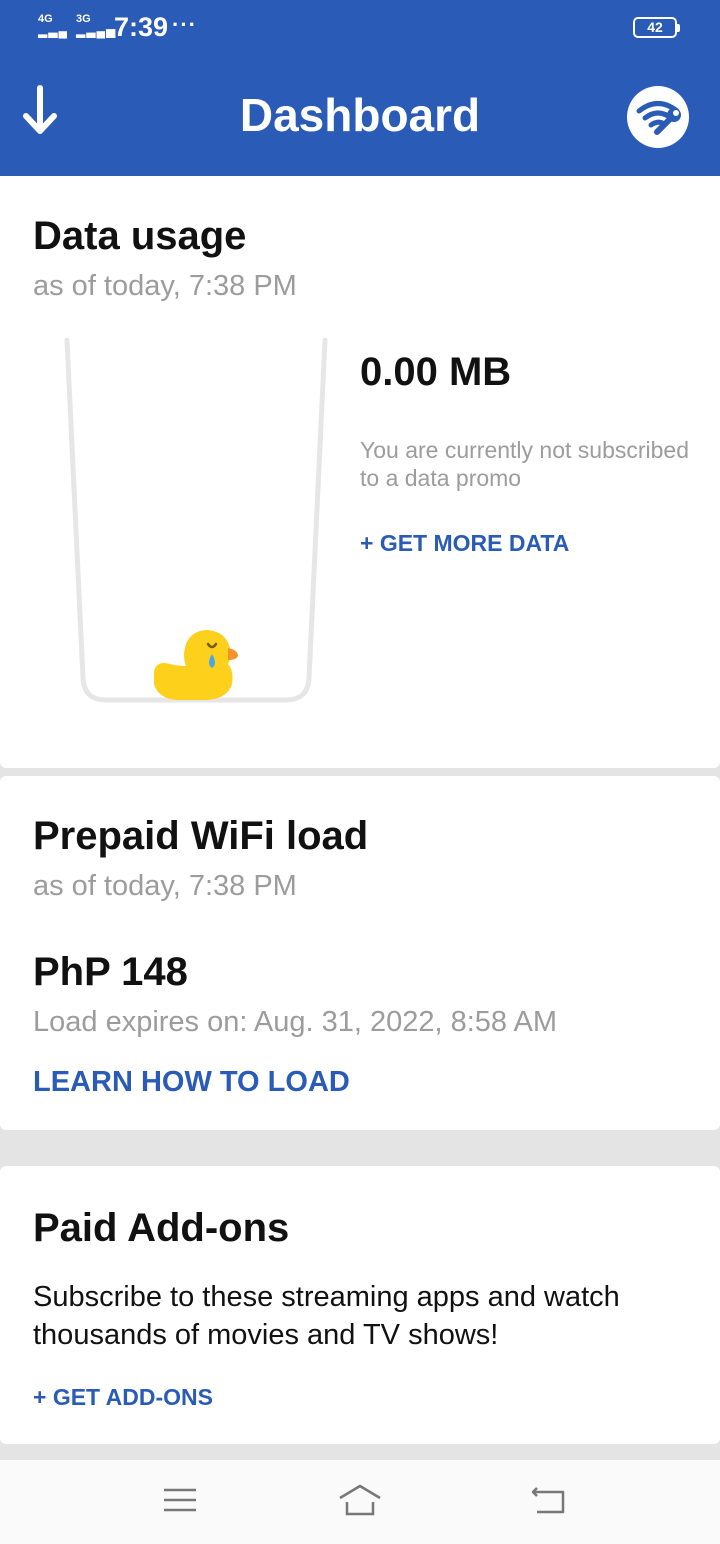 The width and height of the screenshot is (720, 1544). I want to click on signal-indicator-1: 4G ▂▃▄, so click(53, 26).